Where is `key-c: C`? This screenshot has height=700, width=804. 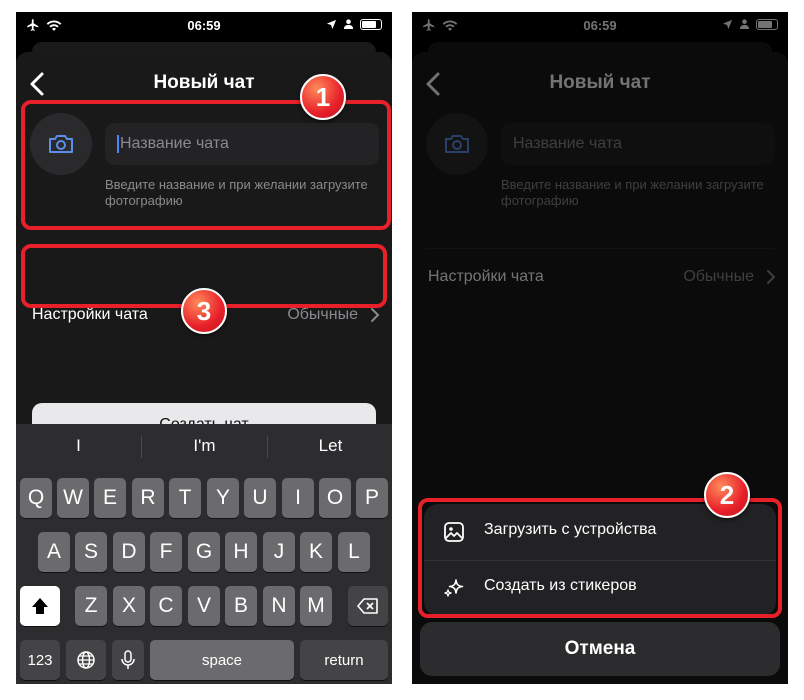 key-c: C is located at coordinates (166, 606).